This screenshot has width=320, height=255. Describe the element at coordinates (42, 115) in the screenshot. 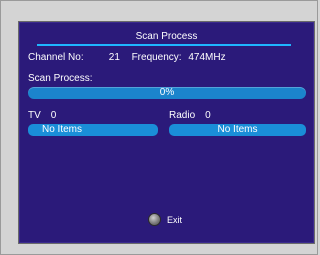

I see `tv-count-row: TV 0` at that location.